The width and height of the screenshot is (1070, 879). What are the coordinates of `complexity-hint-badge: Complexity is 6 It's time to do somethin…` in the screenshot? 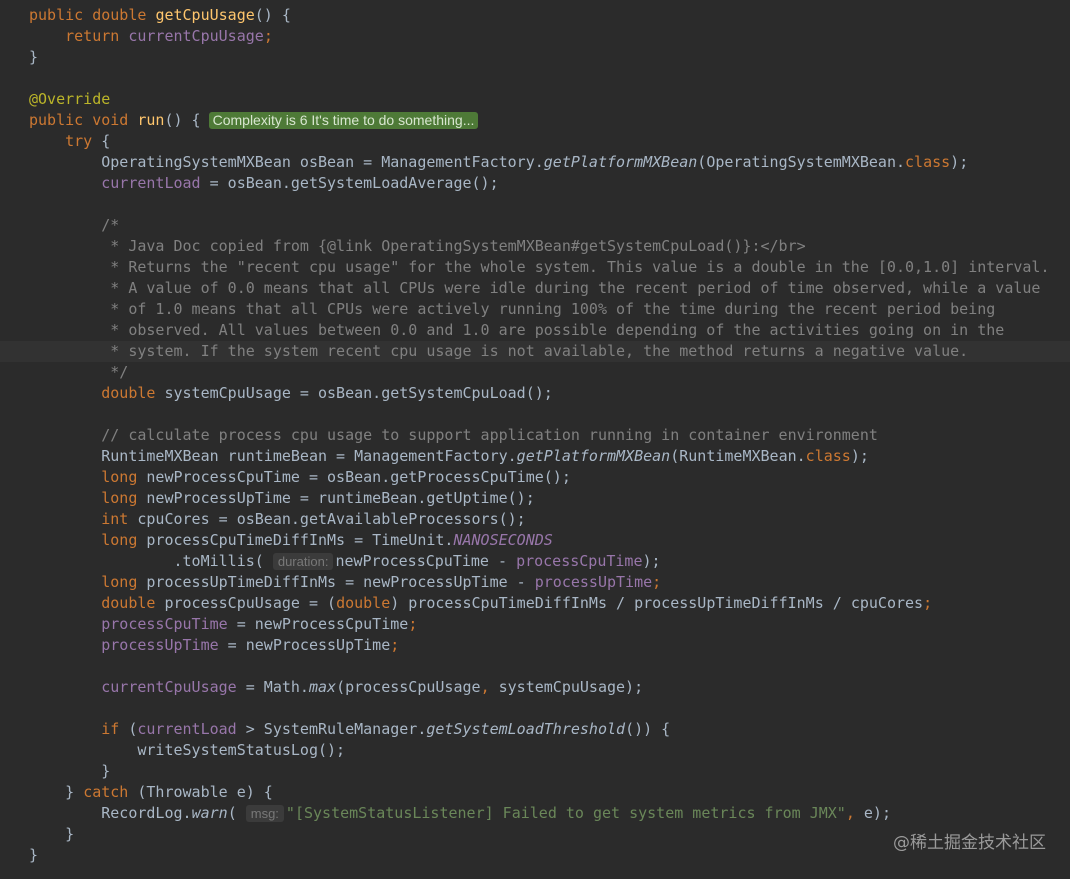 It's located at (343, 120).